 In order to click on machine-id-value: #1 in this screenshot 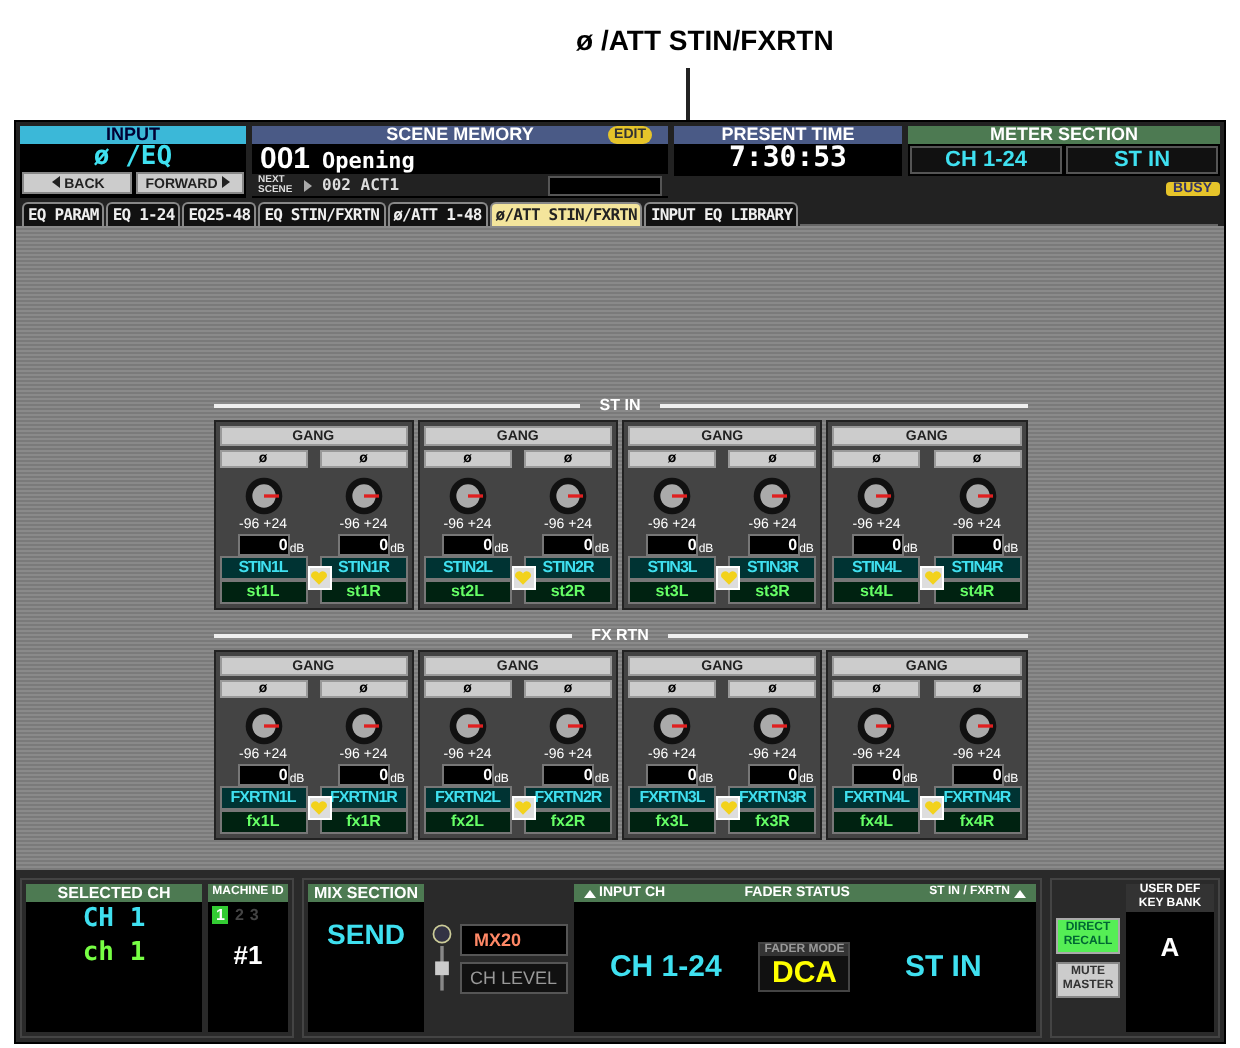, I will do `click(248, 955)`.